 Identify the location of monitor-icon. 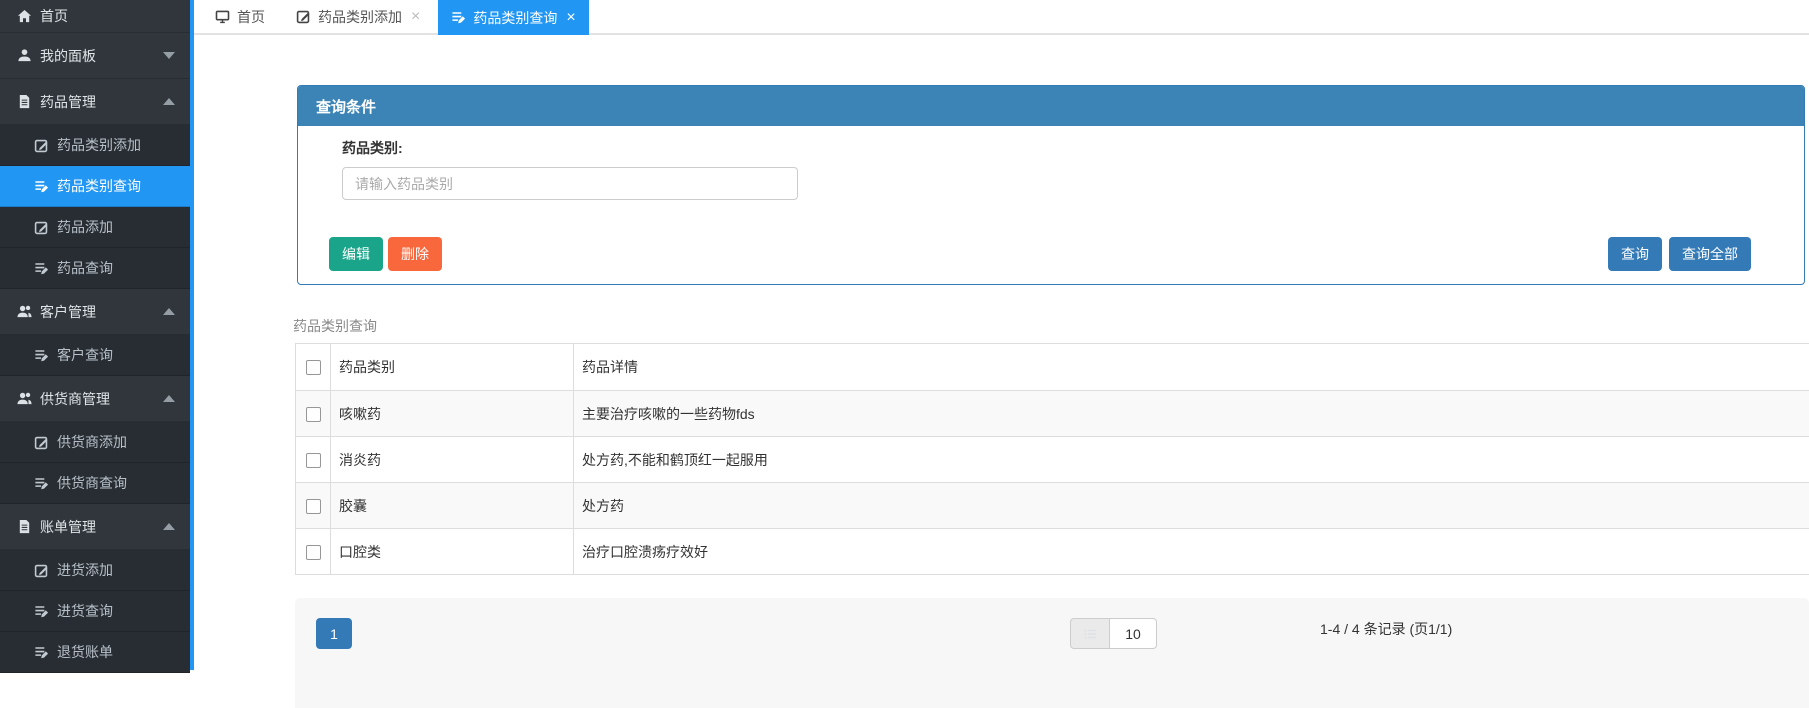
(222, 16).